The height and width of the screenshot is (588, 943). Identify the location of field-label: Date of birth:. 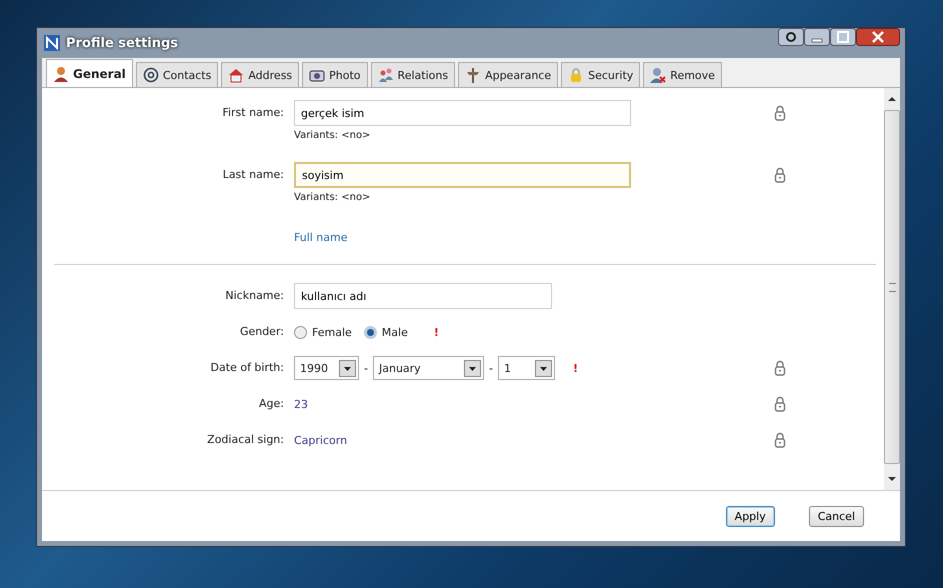
(247, 367).